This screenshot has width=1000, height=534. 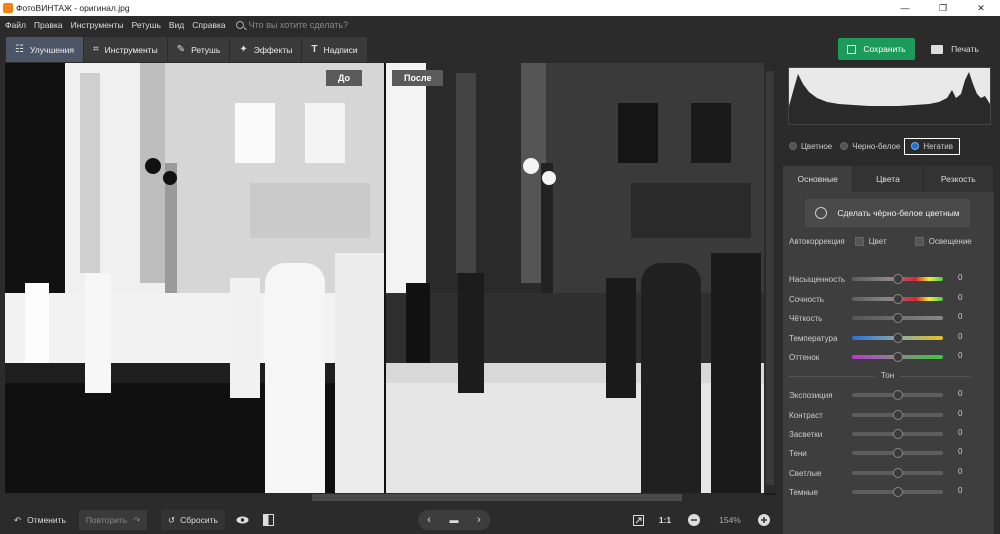 I want to click on mode-color: Цветное, so click(x=810, y=146).